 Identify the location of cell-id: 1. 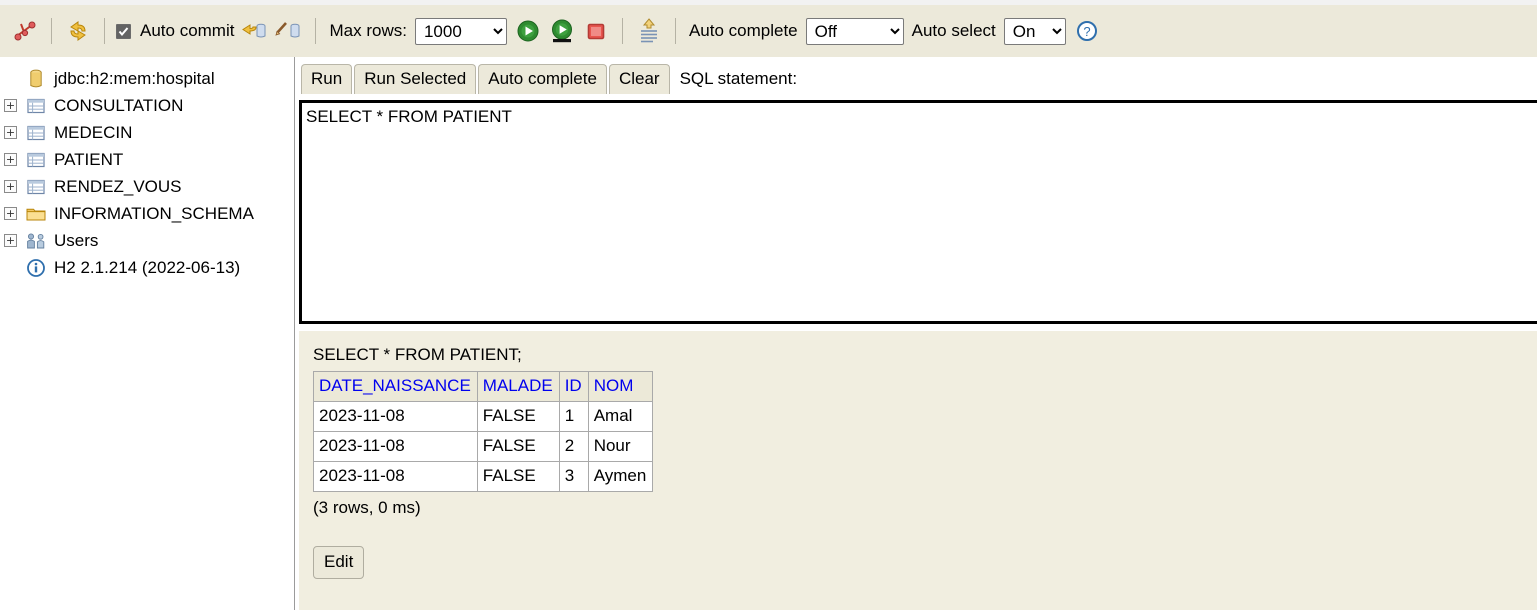
(573, 416).